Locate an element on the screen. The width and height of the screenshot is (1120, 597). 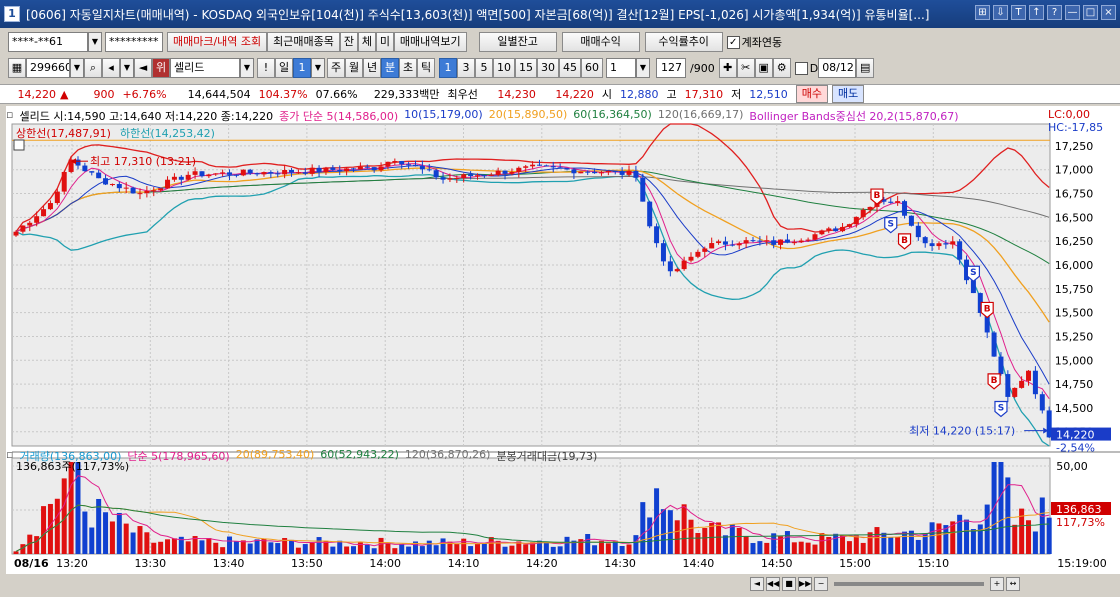
download-icon: ⇩ is located at coordinates (1000, 12).